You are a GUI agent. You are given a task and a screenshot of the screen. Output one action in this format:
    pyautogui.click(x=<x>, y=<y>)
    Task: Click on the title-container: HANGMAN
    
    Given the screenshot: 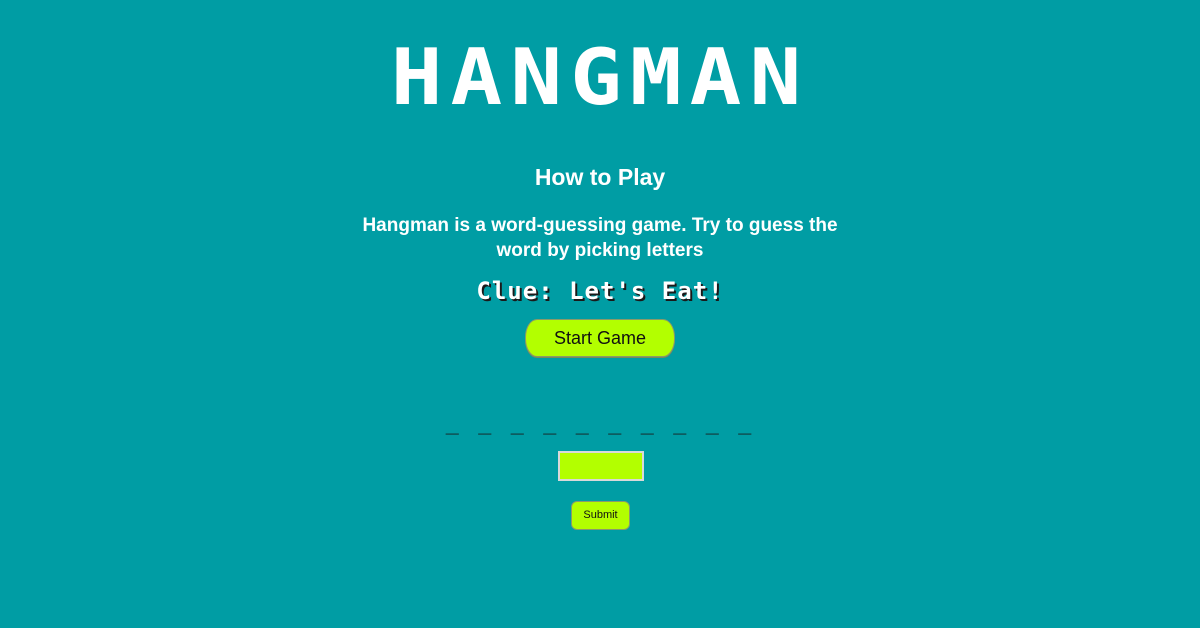 What is the action you would take?
    pyautogui.click(x=600, y=78)
    